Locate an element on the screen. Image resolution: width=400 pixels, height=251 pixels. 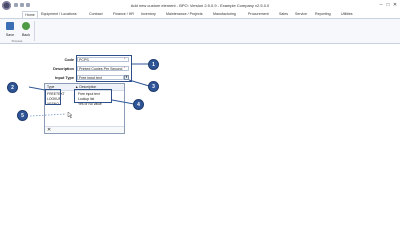
annotation-badge-5: 5 is located at coordinates (22, 115).